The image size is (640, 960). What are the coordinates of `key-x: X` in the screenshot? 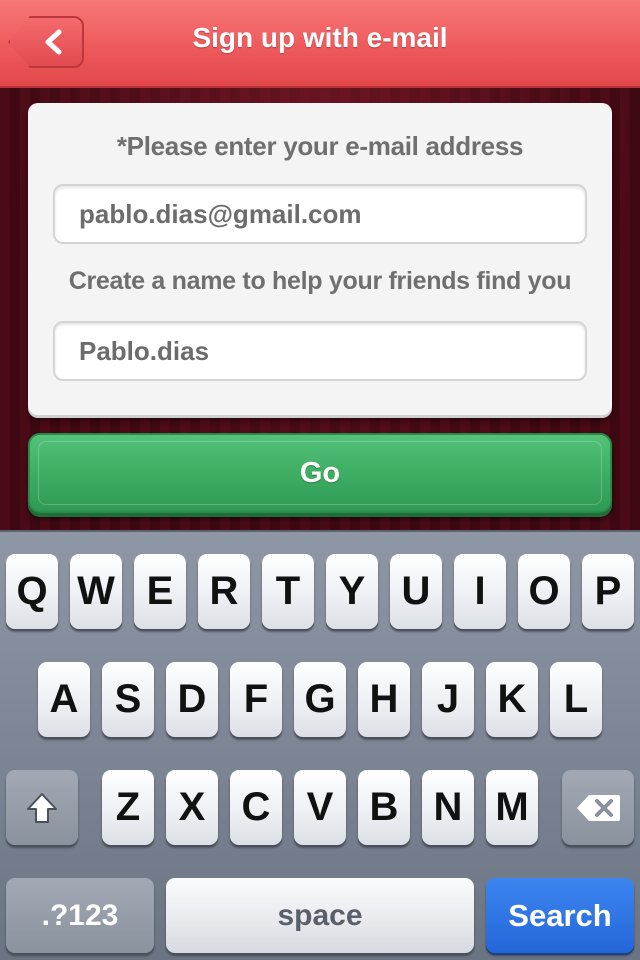 It's located at (192, 807).